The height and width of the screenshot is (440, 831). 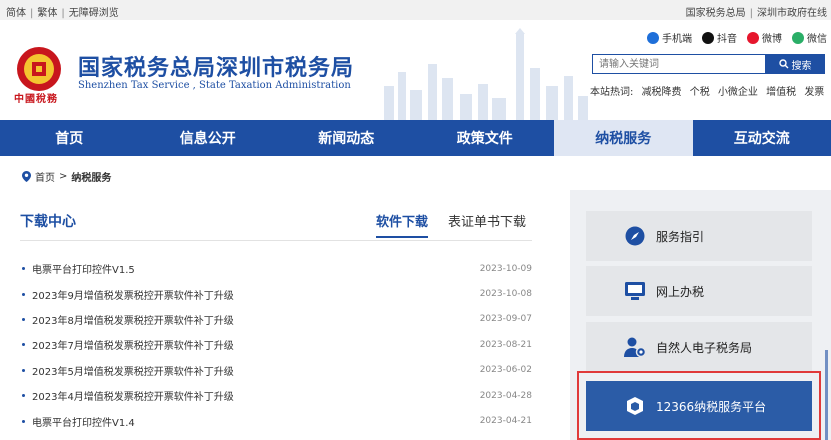 What do you see at coordinates (680, 236) in the screenshot?
I see `service-label: 服务指引` at bounding box center [680, 236].